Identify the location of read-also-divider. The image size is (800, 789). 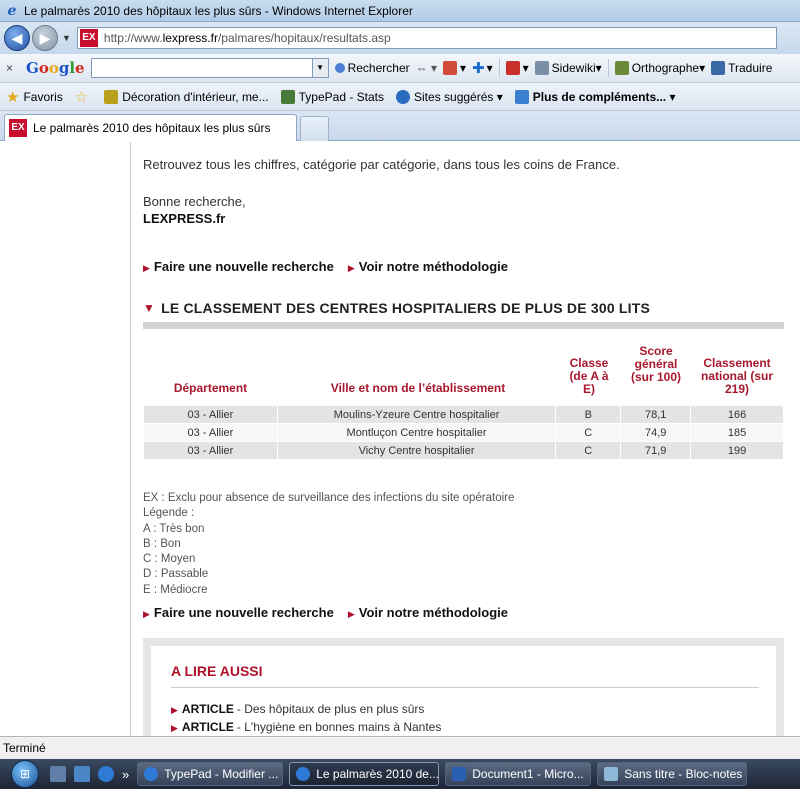
(465, 687).